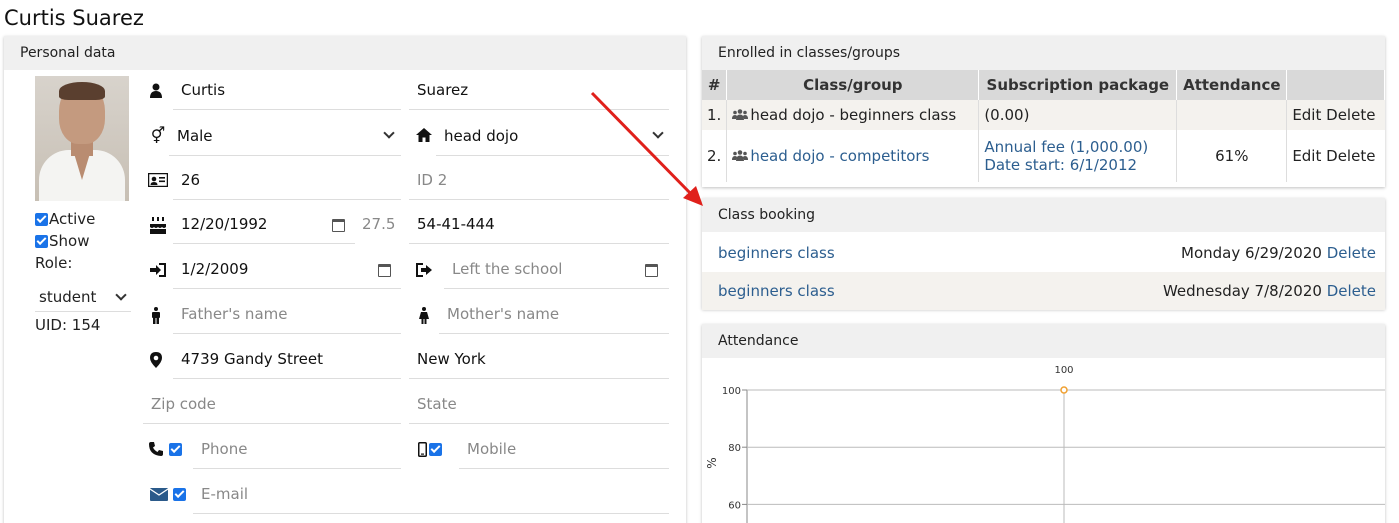  What do you see at coordinates (158, 225) in the screenshot?
I see `birthday-cake-icon` at bounding box center [158, 225].